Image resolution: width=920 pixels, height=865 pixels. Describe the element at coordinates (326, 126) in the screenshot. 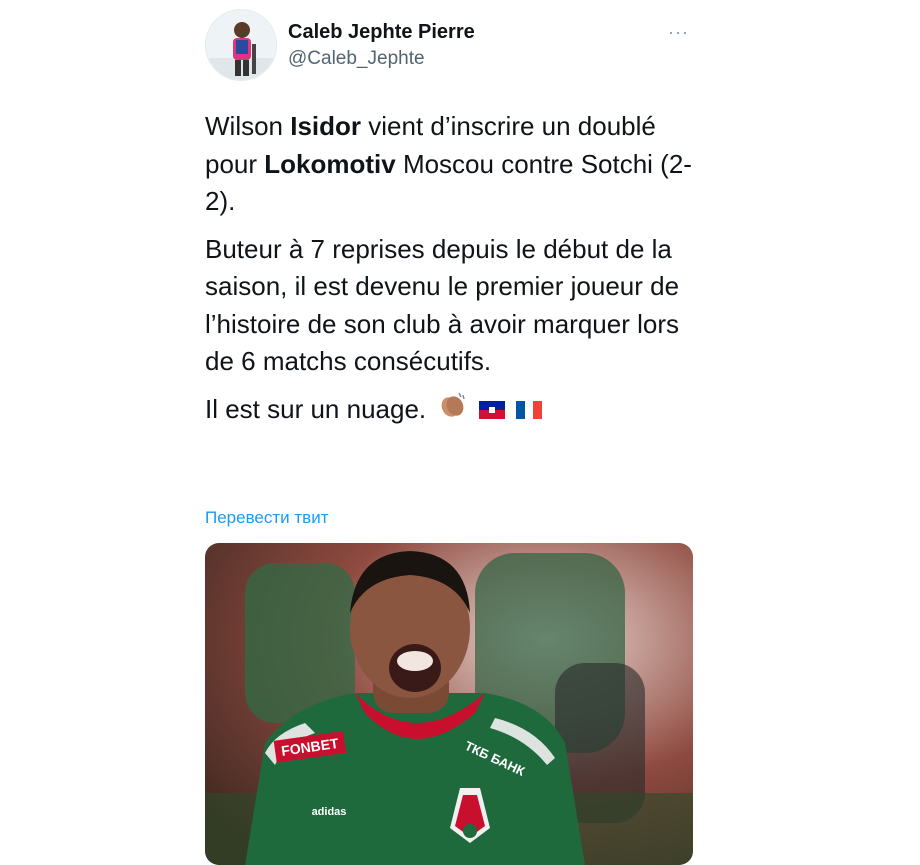

I see `tweet-bold-isidor: Isidor` at that location.